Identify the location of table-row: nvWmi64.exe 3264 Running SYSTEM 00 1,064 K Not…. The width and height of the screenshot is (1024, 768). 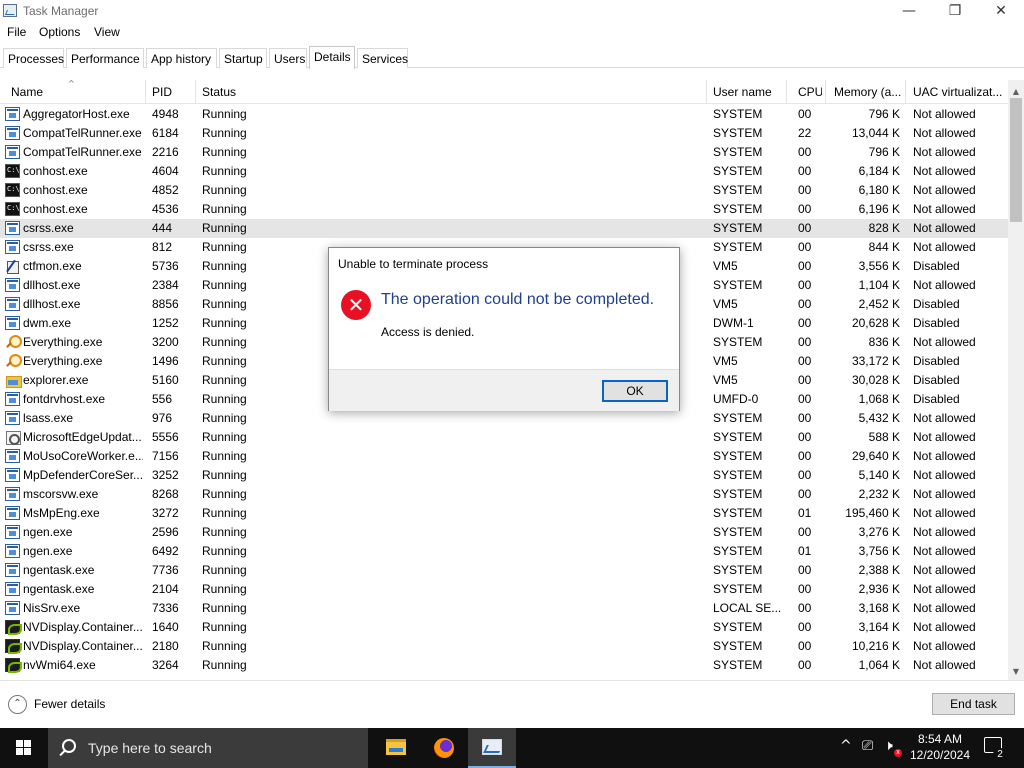
(504, 665).